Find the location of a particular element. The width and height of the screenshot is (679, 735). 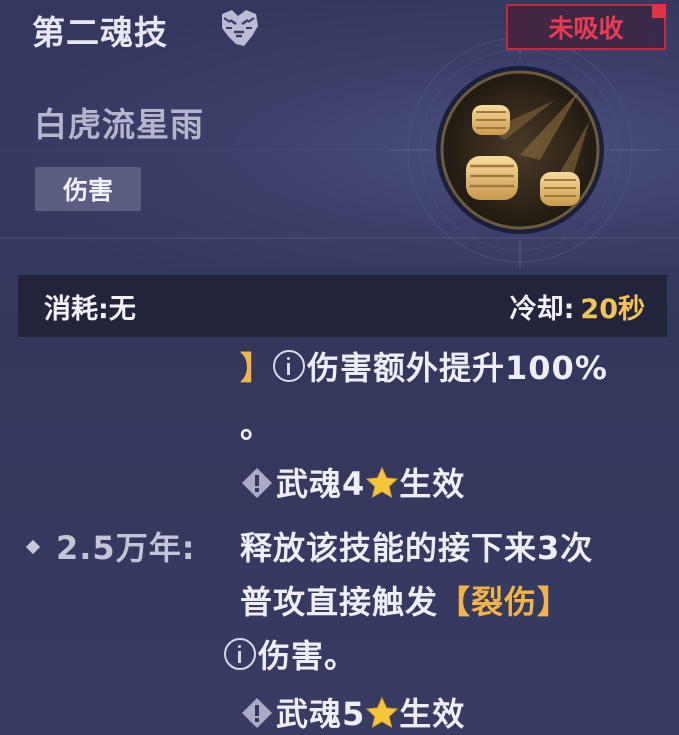

description-text: 伤害。 is located at coordinates (308, 656).